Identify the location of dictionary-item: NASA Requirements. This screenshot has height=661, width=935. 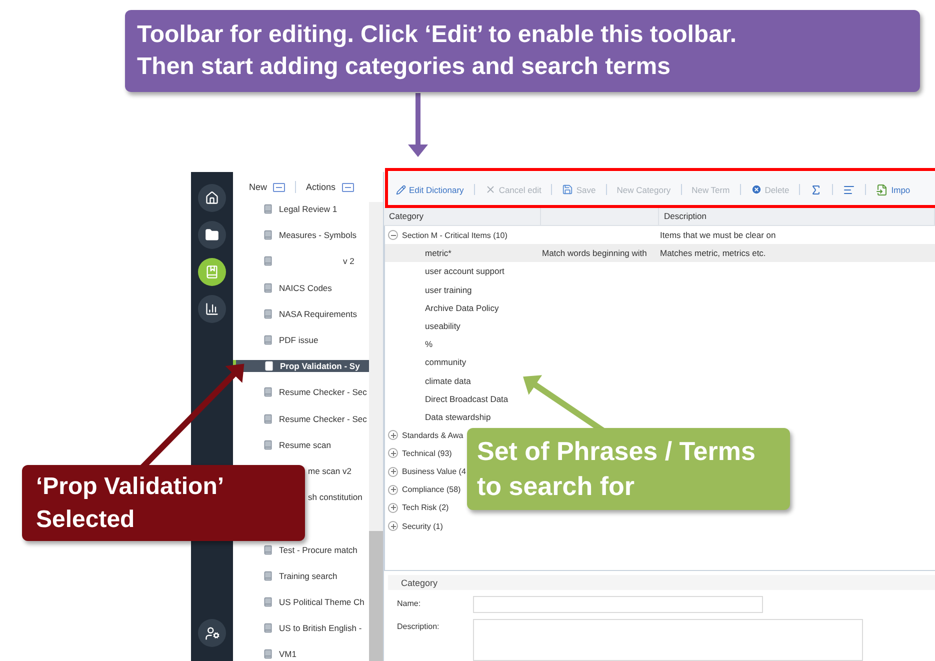
(301, 314).